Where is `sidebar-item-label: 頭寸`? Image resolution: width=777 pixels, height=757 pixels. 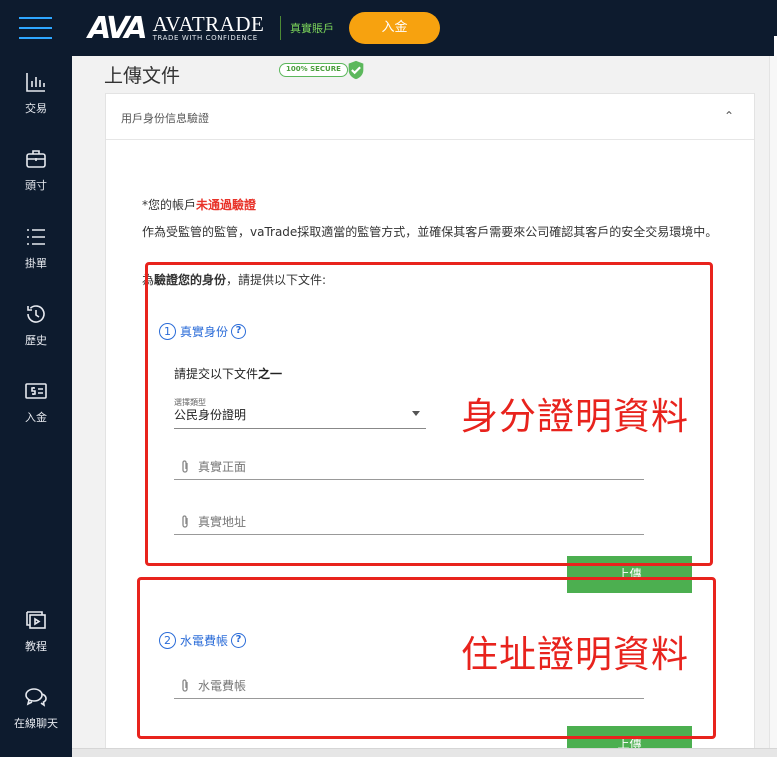 sidebar-item-label: 頭寸 is located at coordinates (36, 185).